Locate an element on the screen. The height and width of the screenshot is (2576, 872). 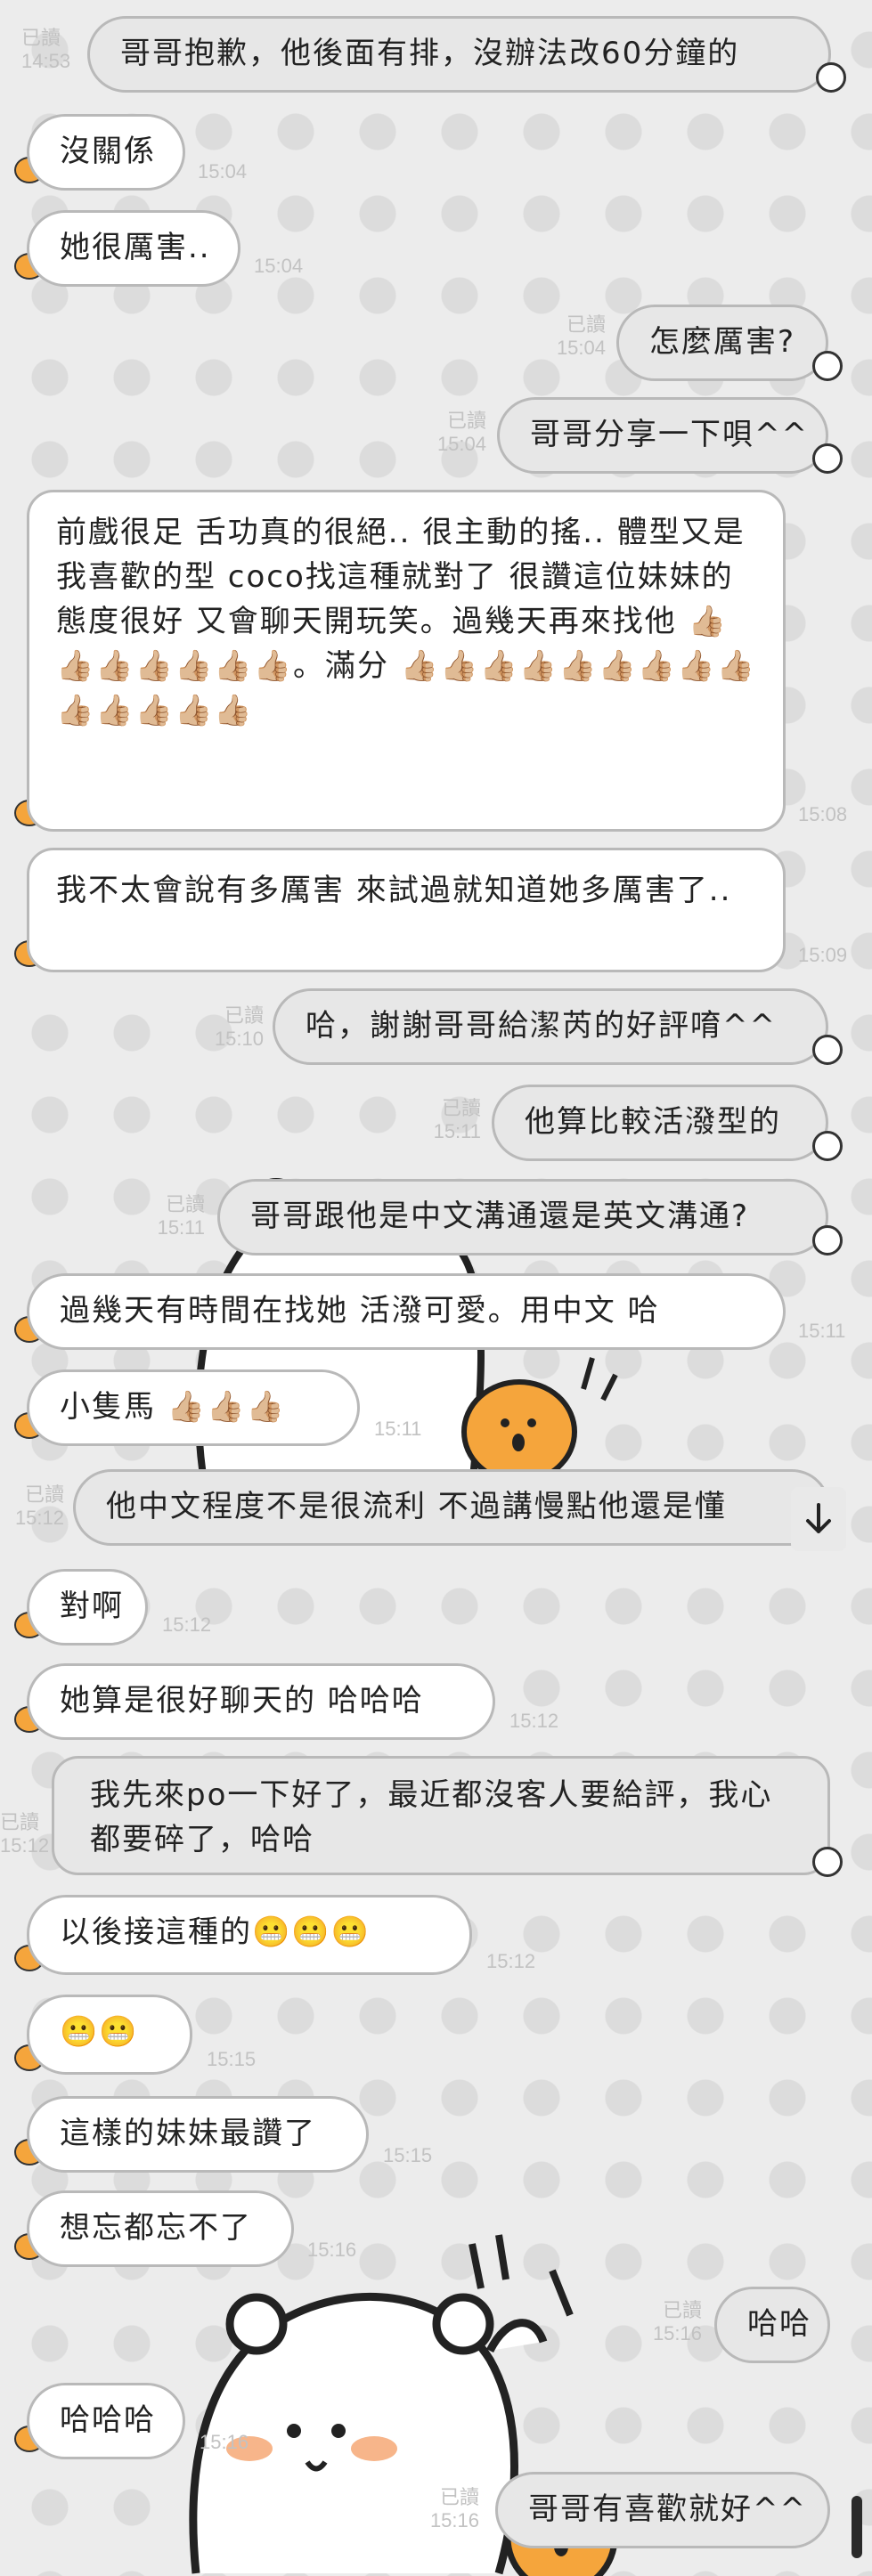
arrow-down-icon is located at coordinates (819, 1518).